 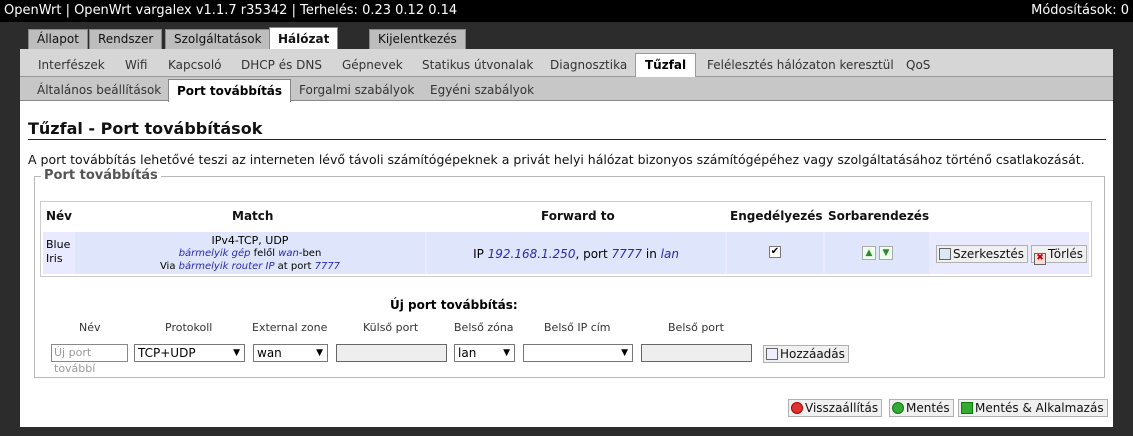 I want to click on int-zone-select: lan ▼, so click(x=484, y=353).